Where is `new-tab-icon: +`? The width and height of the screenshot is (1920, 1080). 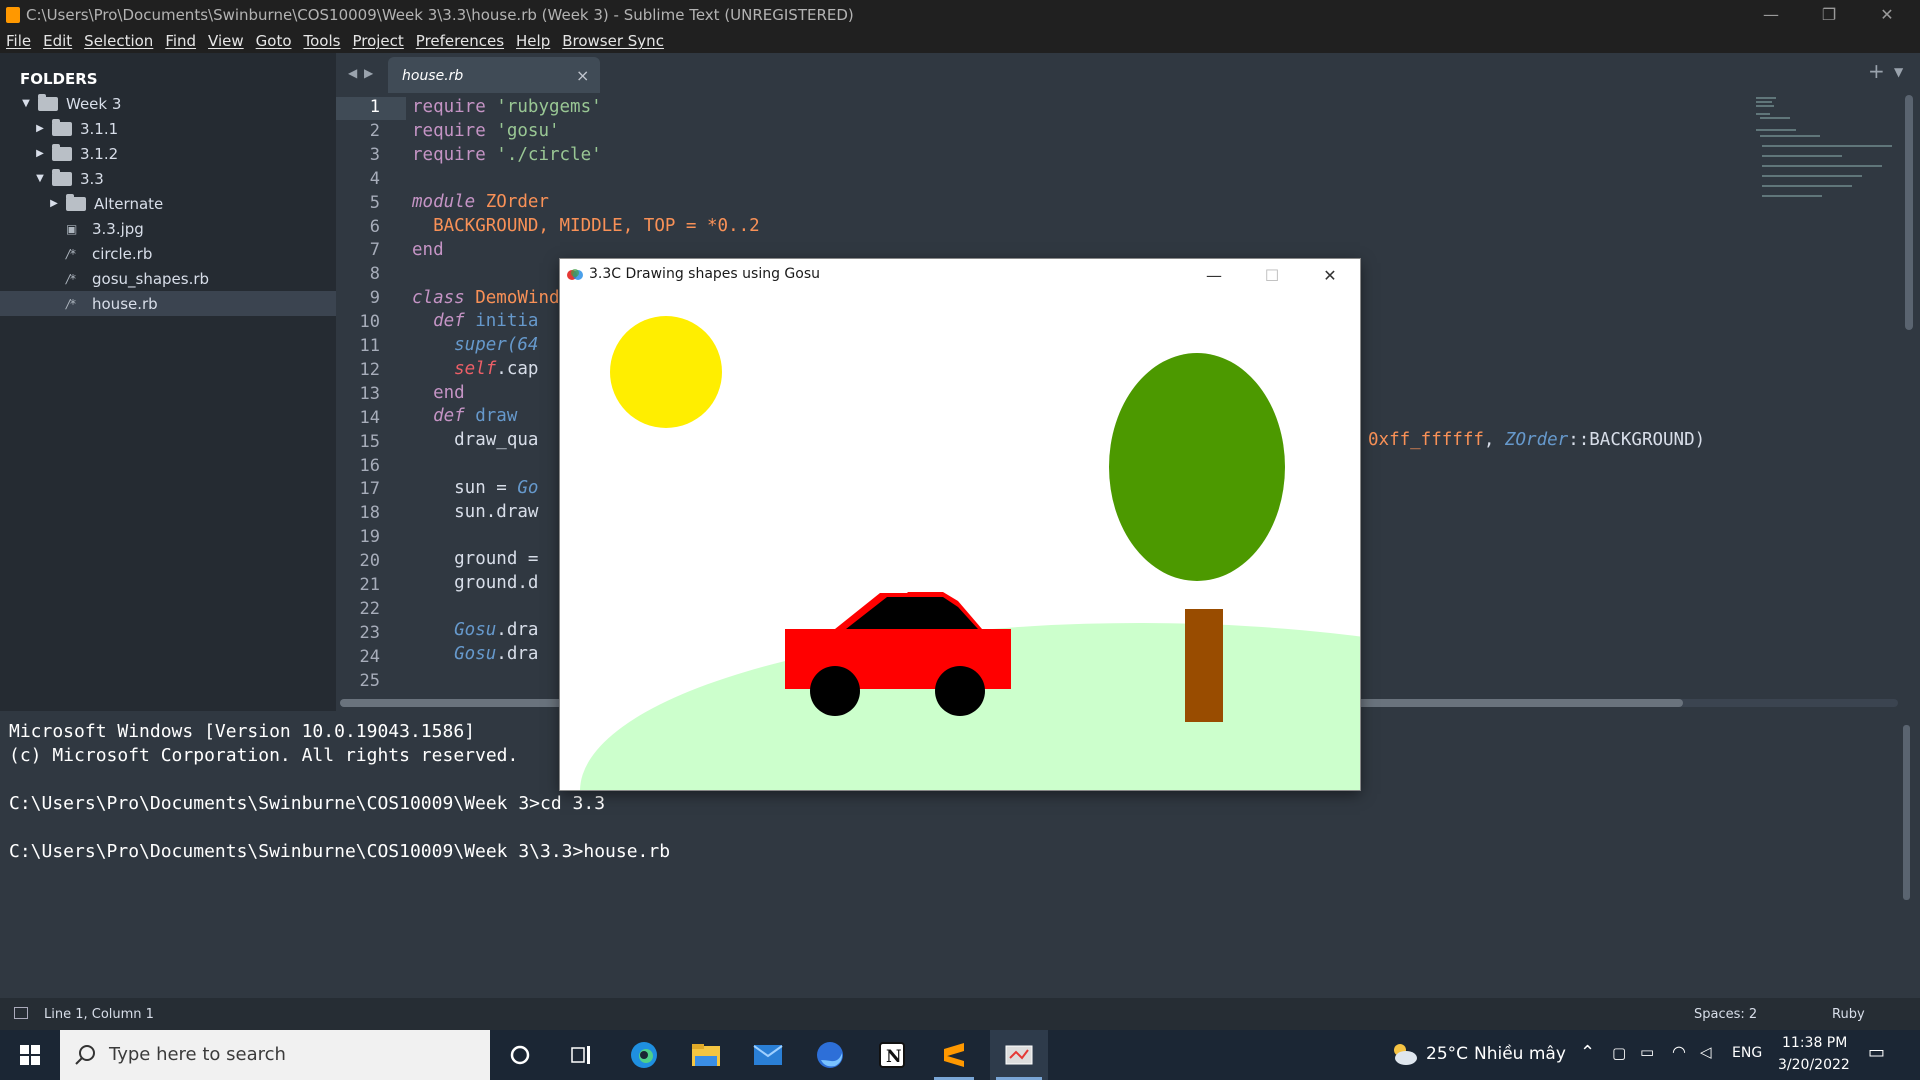 new-tab-icon: + is located at coordinates (1876, 71).